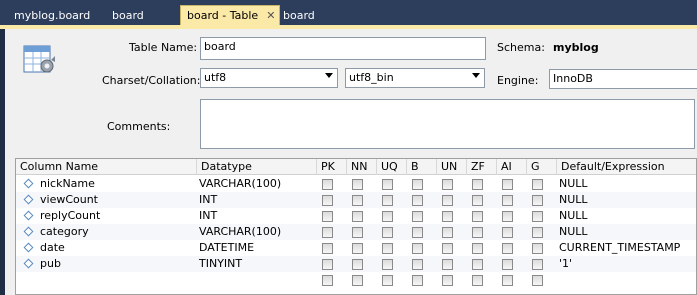  I want to click on column-name-cell: replyCount, so click(70, 216).